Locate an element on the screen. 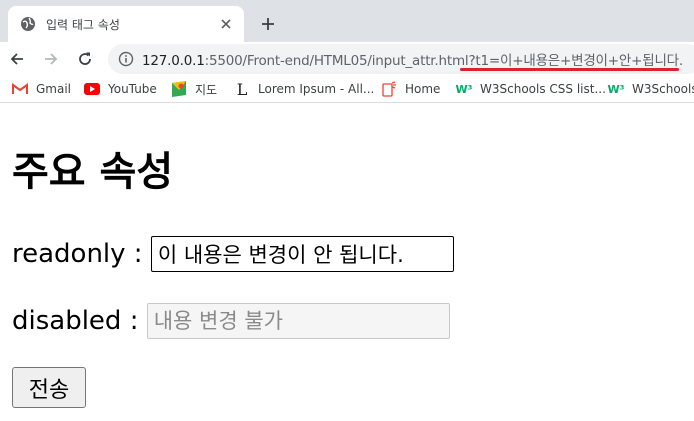 The image size is (694, 421). bookmark-w3schools: W³ W3Schools is located at coordinates (651, 89).